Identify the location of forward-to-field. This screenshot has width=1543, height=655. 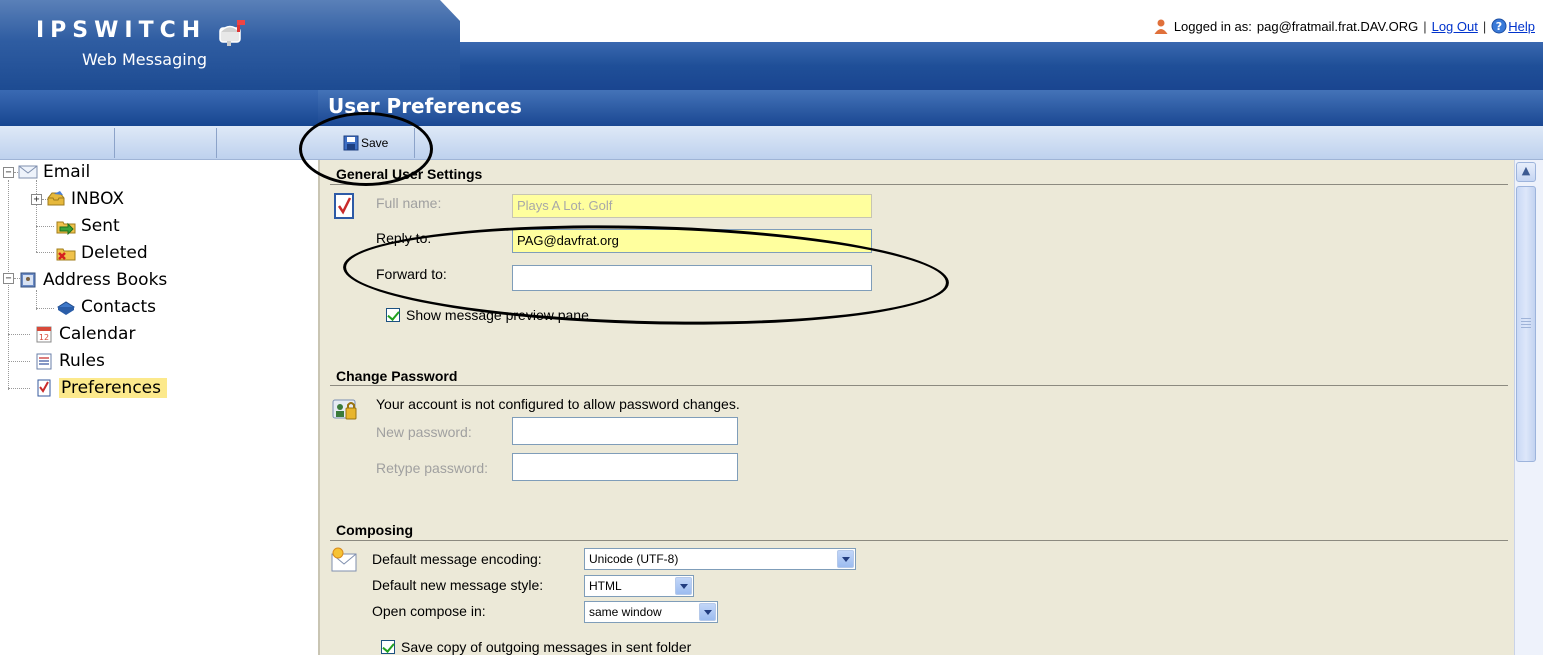
(692, 278).